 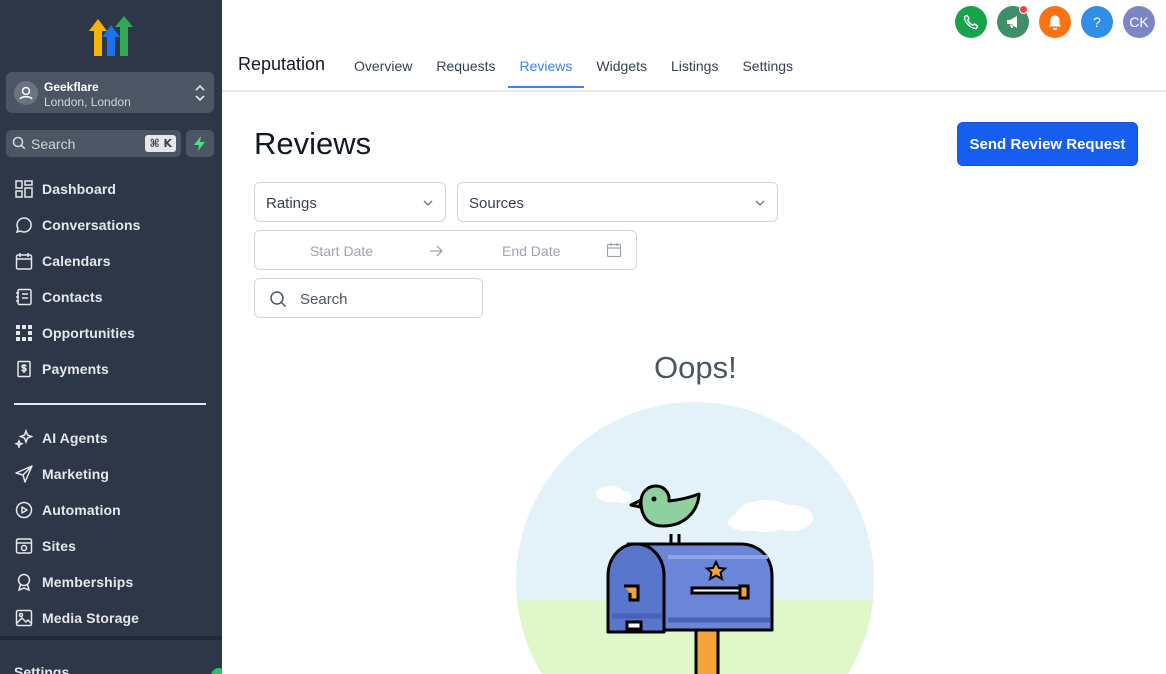 What do you see at coordinates (350, 202) in the screenshot?
I see `ratings-select: Ratings` at bounding box center [350, 202].